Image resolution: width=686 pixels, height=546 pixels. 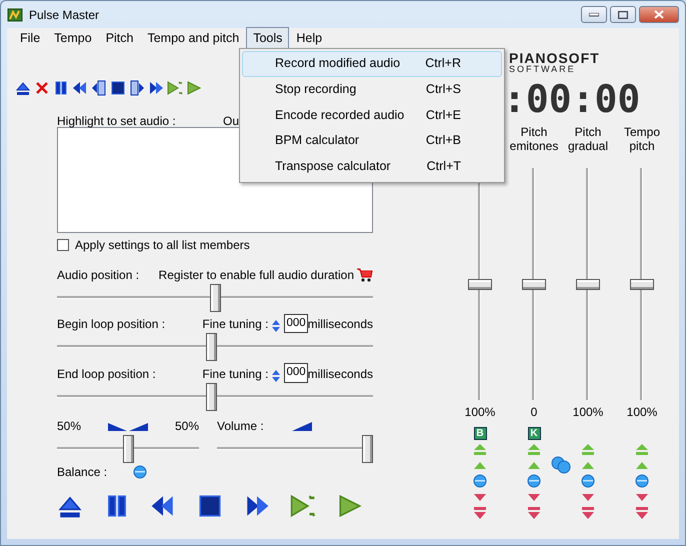 I want to click on double-ball-icon, so click(x=561, y=465).